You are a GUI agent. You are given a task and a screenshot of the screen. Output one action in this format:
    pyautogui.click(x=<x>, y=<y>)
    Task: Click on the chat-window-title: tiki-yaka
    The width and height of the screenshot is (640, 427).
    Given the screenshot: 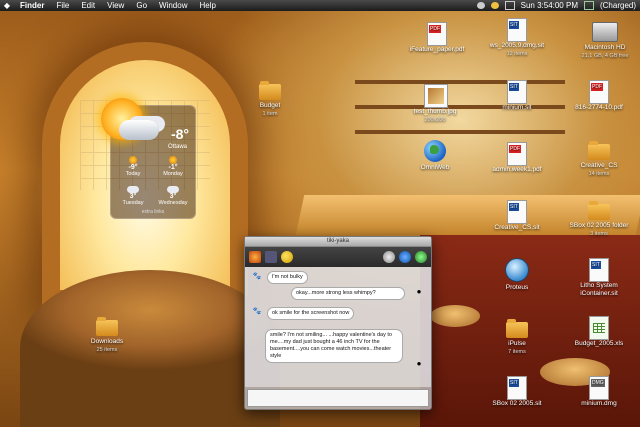 What is the action you would take?
    pyautogui.click(x=338, y=242)
    